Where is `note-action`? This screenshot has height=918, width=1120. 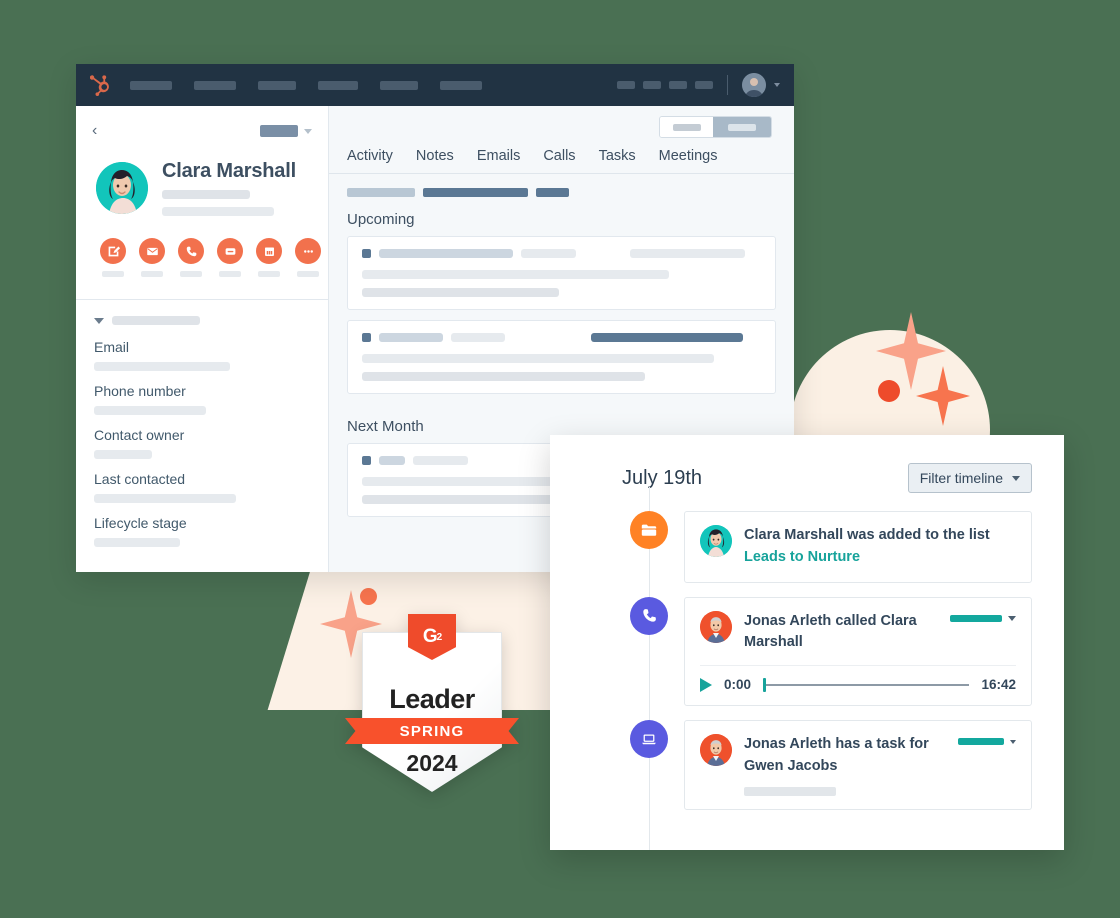 note-action is located at coordinates (113, 257).